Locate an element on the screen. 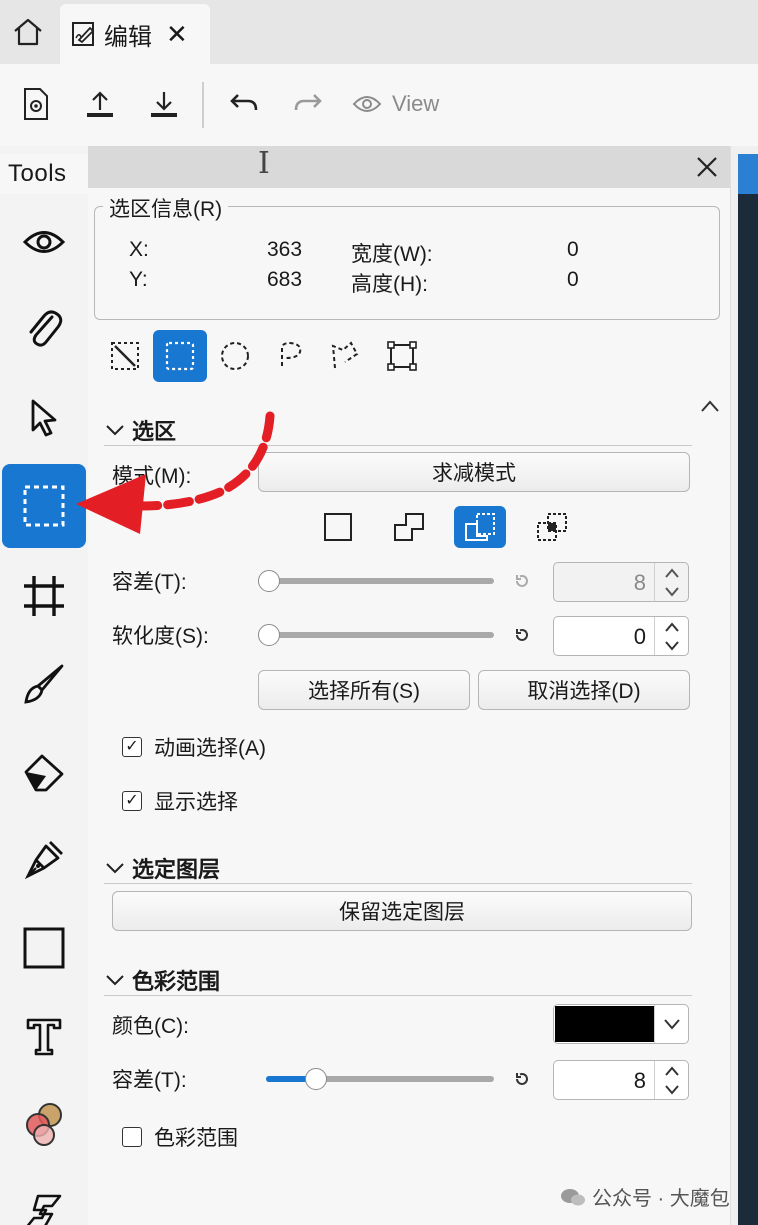 The image size is (758, 1225). rail-item-text is located at coordinates (44, 1036).